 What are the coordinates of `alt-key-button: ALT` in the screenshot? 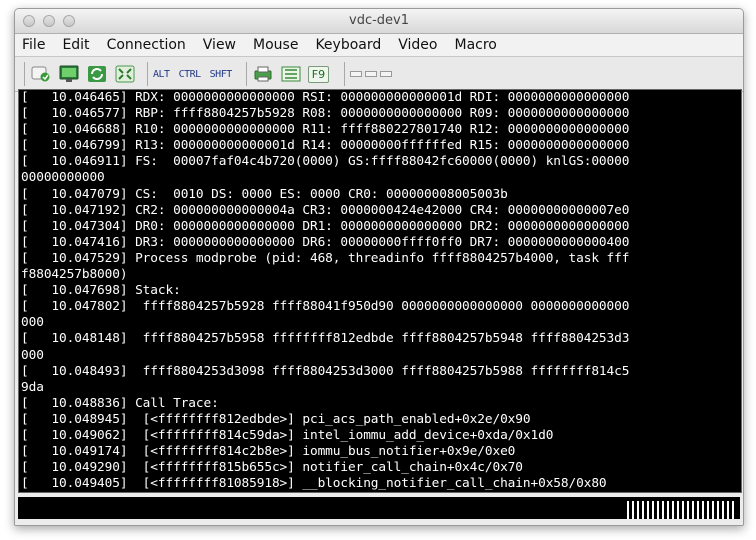 It's located at (161, 74).